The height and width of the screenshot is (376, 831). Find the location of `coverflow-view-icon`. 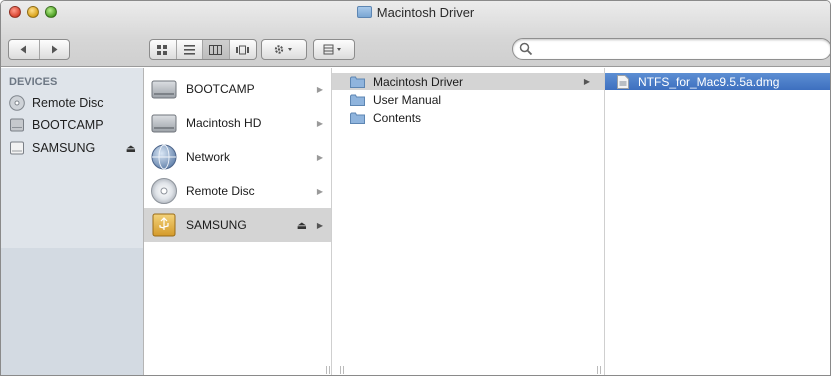

coverflow-view-icon is located at coordinates (243, 49).